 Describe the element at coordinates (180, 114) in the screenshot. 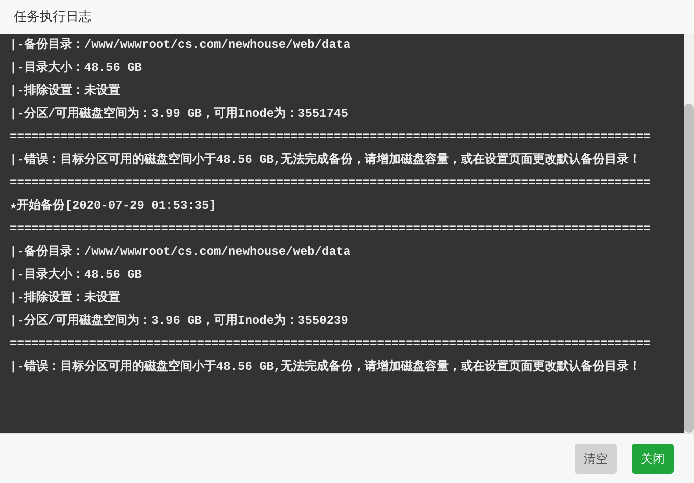

I see `log-line: |-分区/可用磁盘空间为：3.99 GB，可用Inode为：3551745` at that location.